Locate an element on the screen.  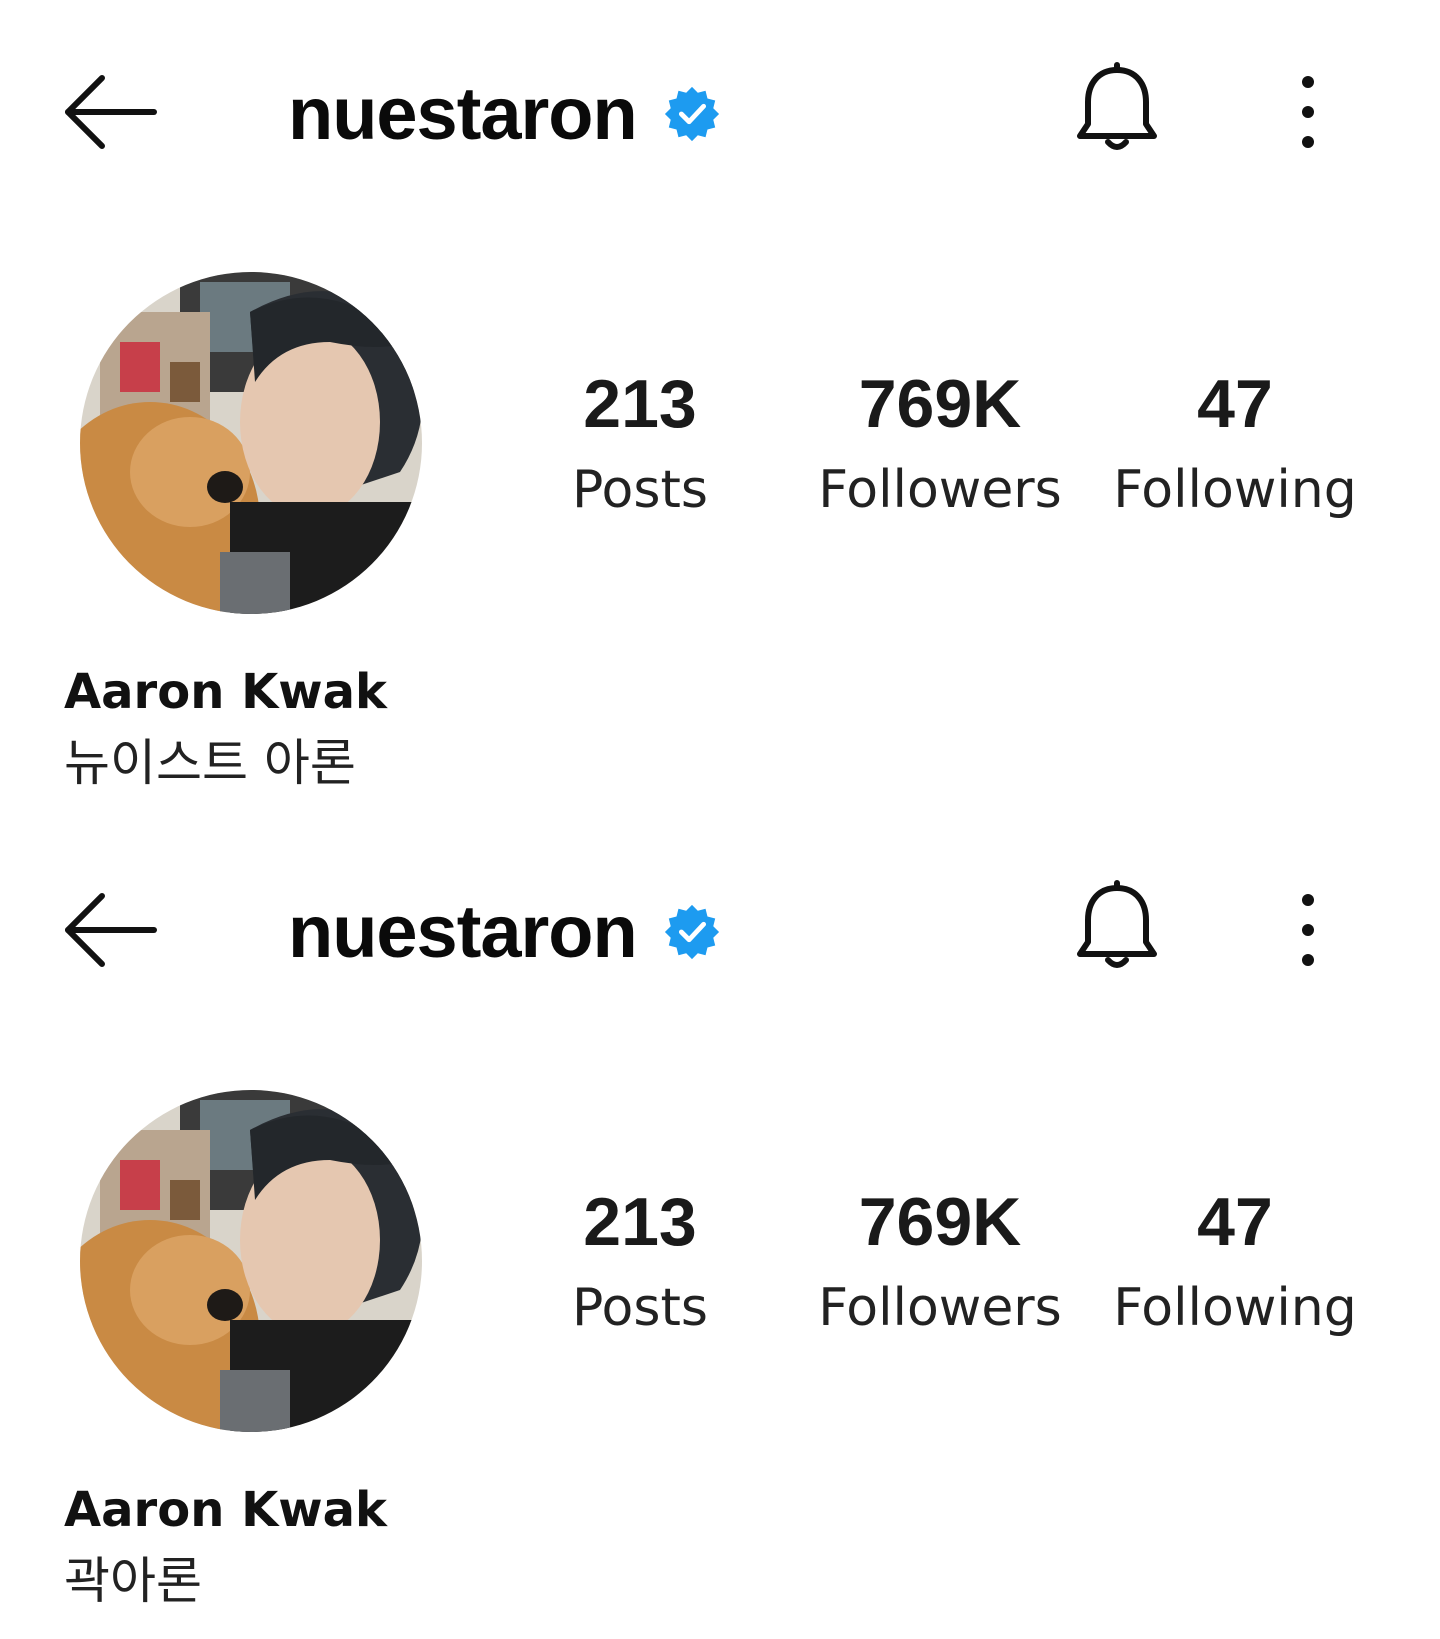
bio: 뉴이스트 아론 is located at coordinates (210, 763).